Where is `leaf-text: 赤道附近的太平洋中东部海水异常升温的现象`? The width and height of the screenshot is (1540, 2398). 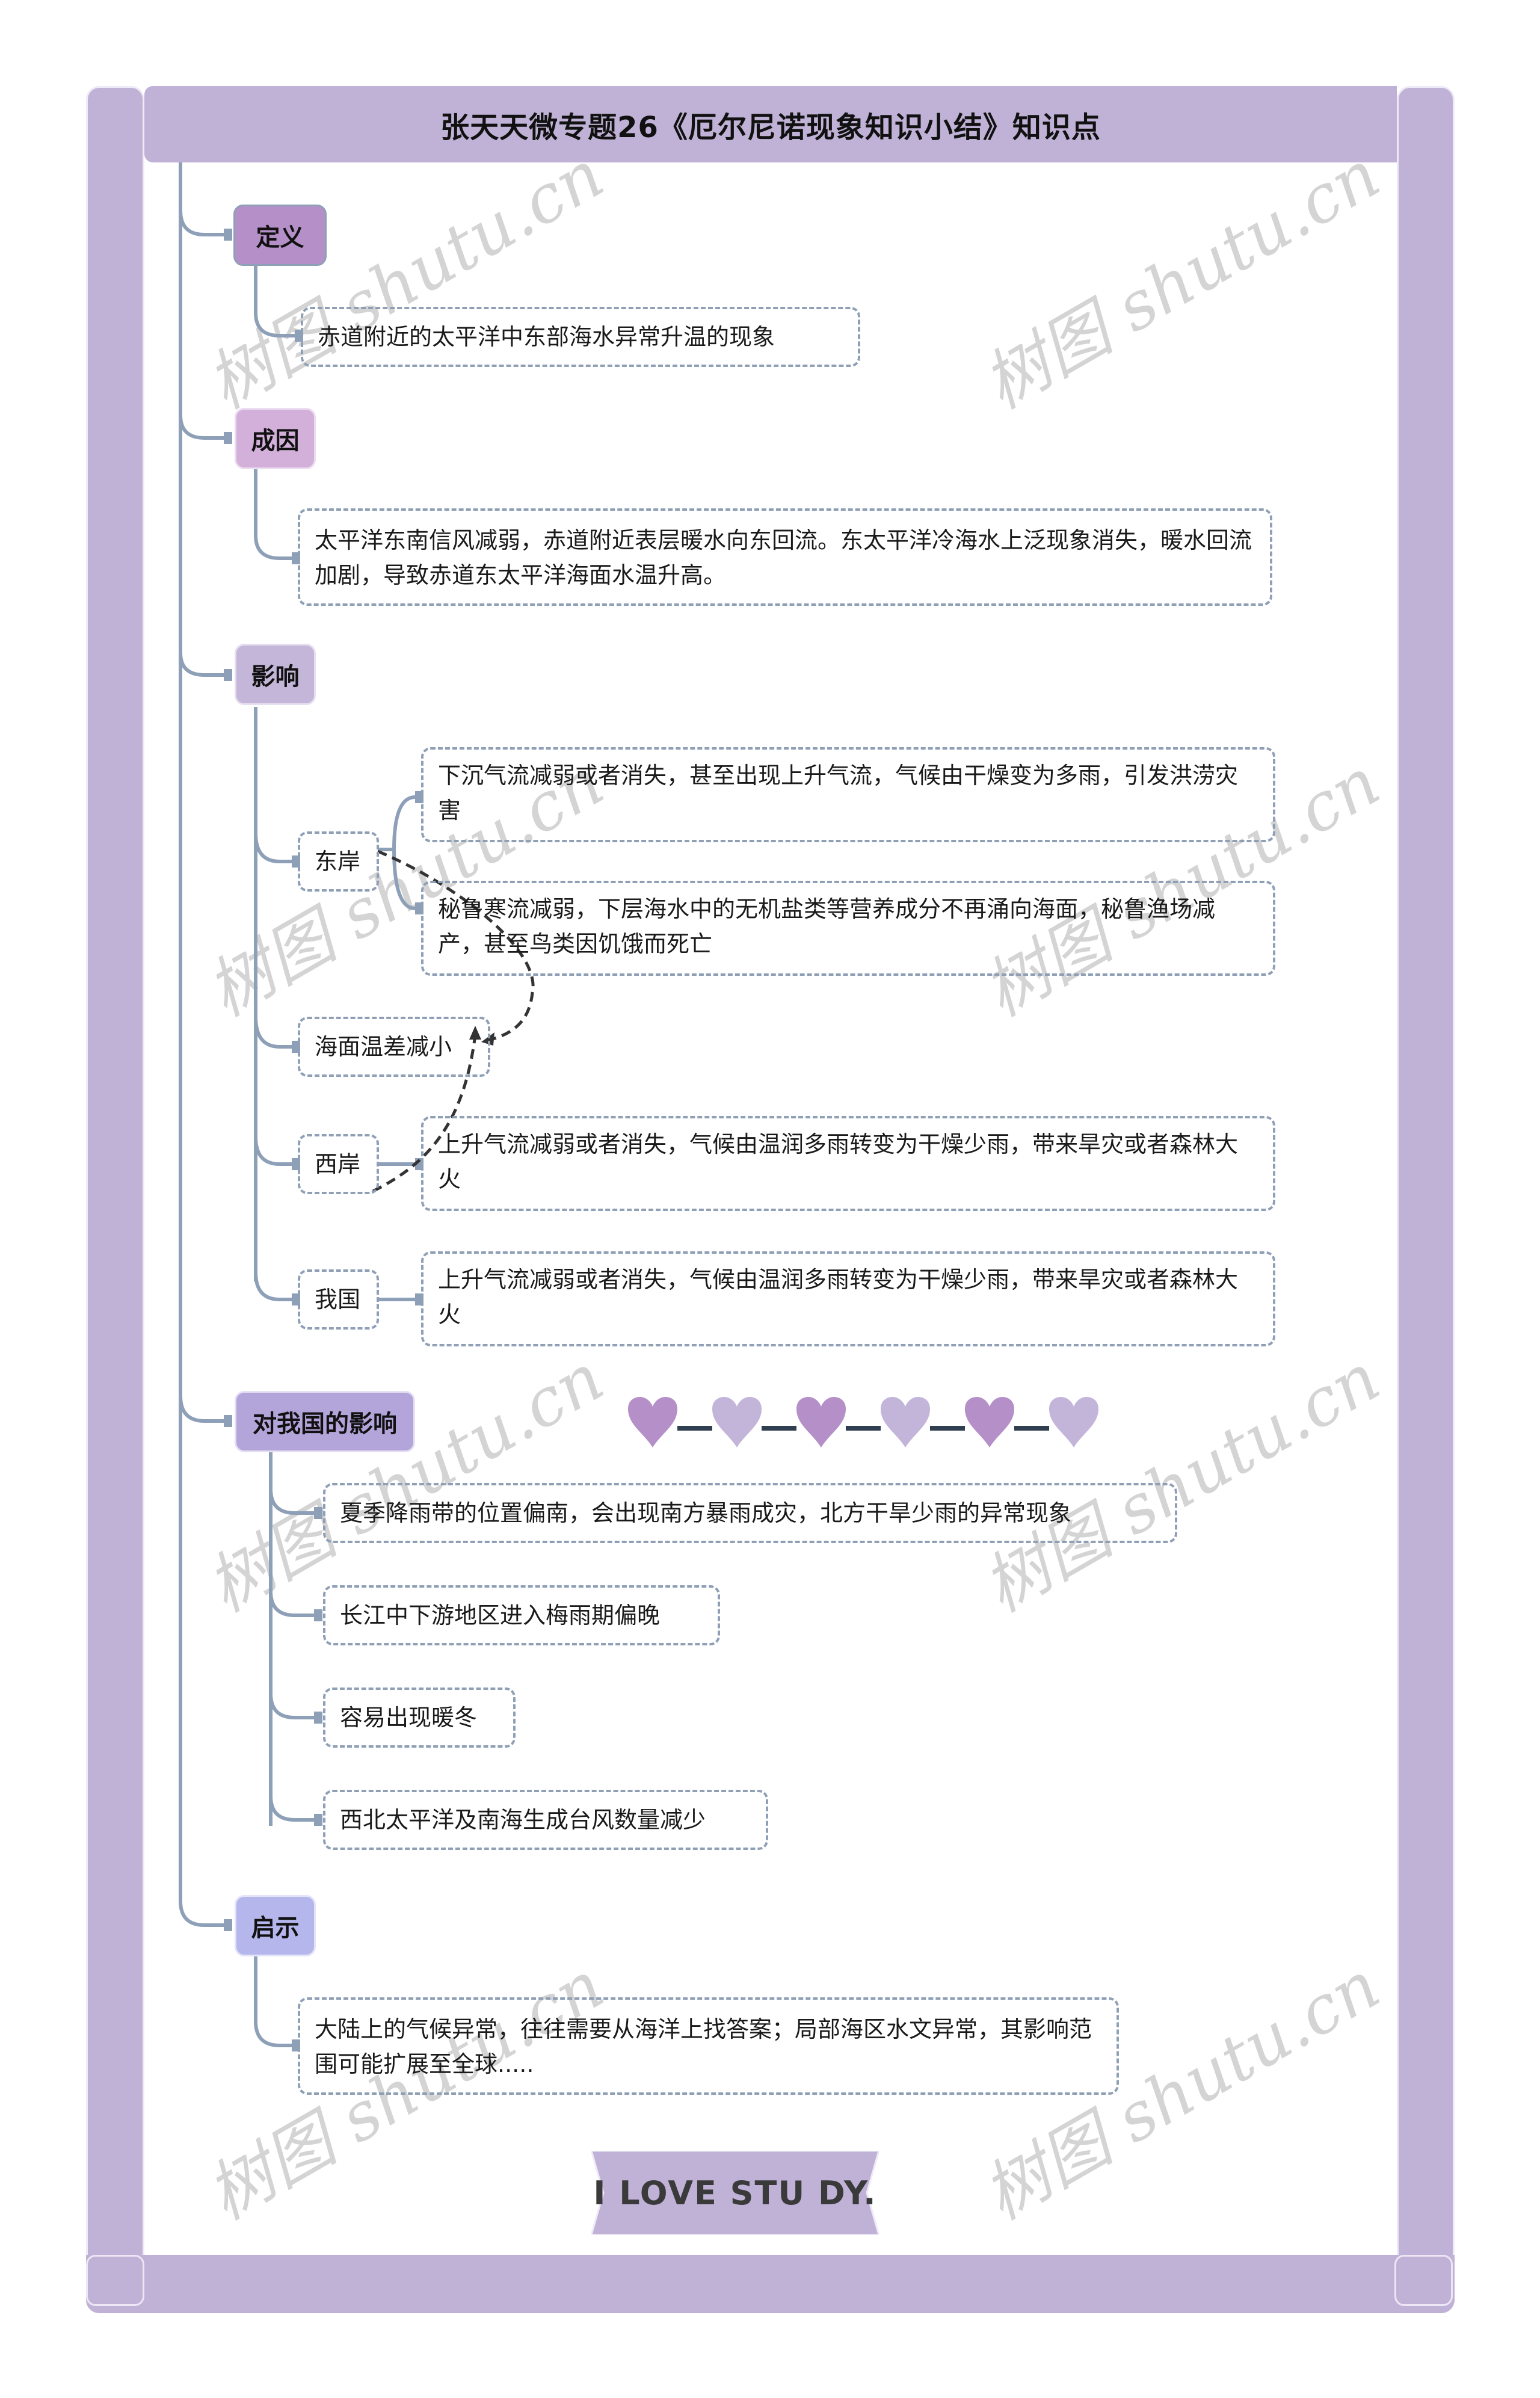
leaf-text: 赤道附近的太平洋中东部海水异常升温的现象 is located at coordinates (547, 337).